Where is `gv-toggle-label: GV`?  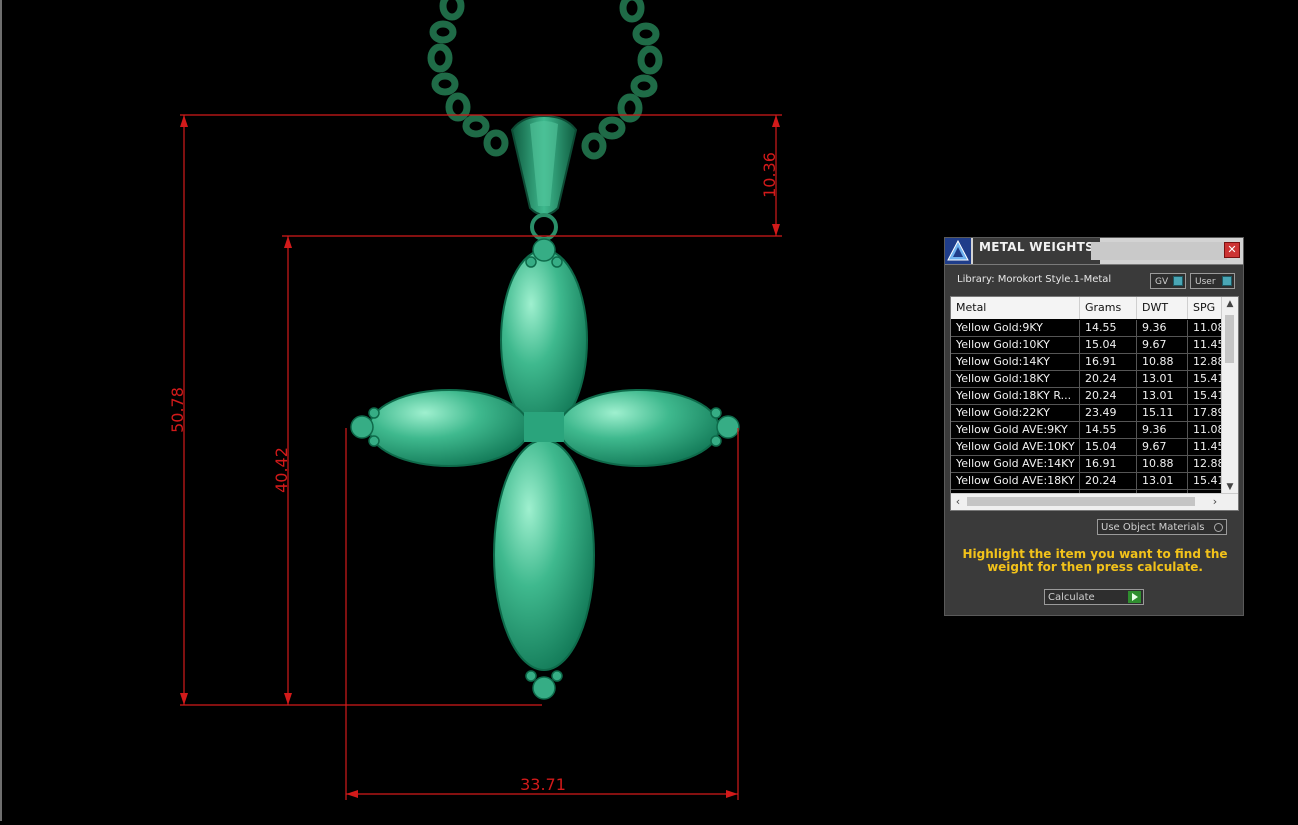
gv-toggle-label: GV is located at coordinates (1162, 282).